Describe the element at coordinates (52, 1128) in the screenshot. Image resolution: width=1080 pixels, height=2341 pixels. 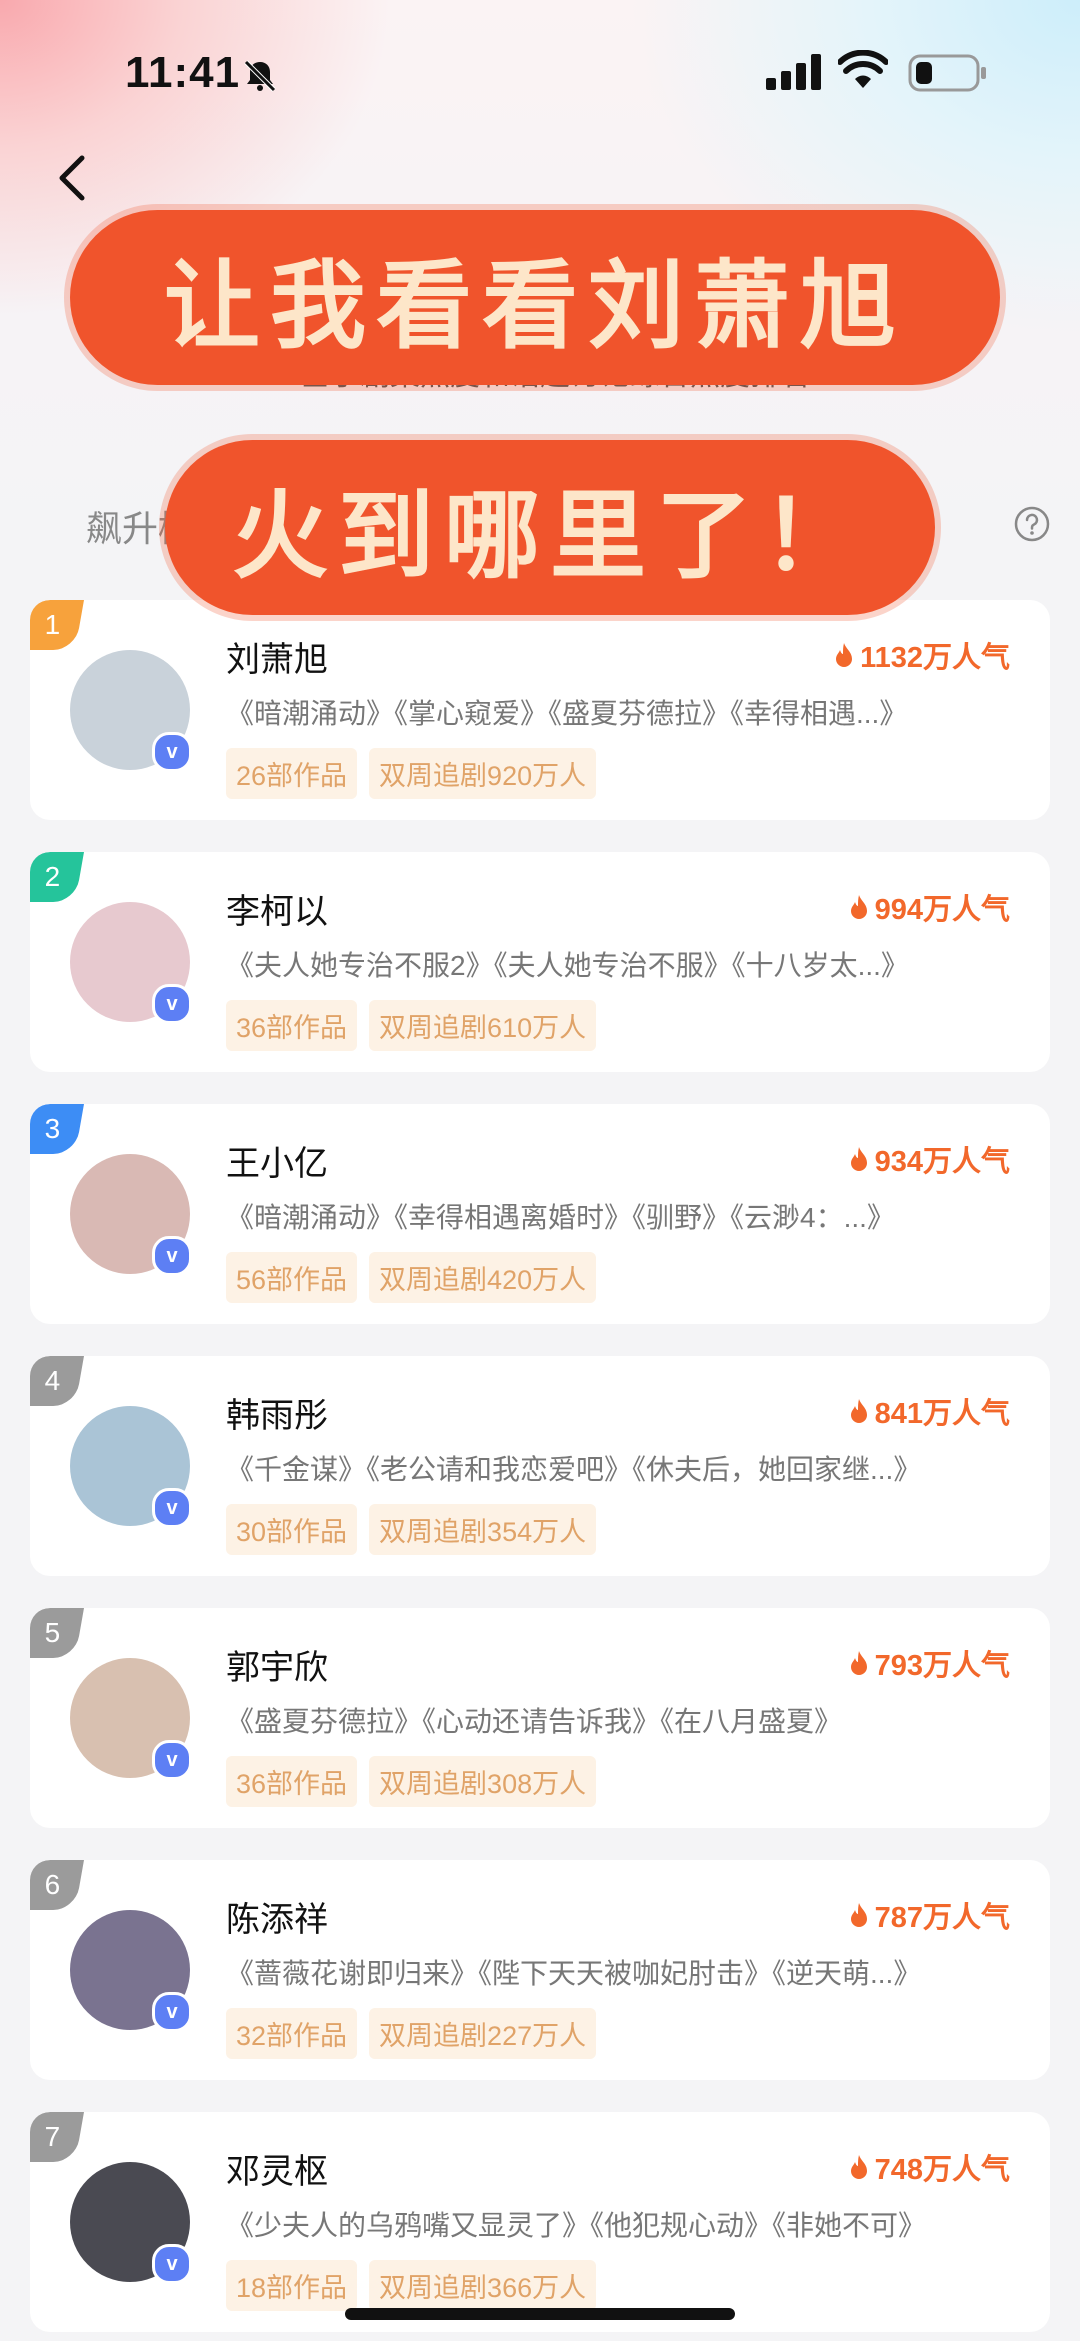
I see `rank-number: 3` at that location.